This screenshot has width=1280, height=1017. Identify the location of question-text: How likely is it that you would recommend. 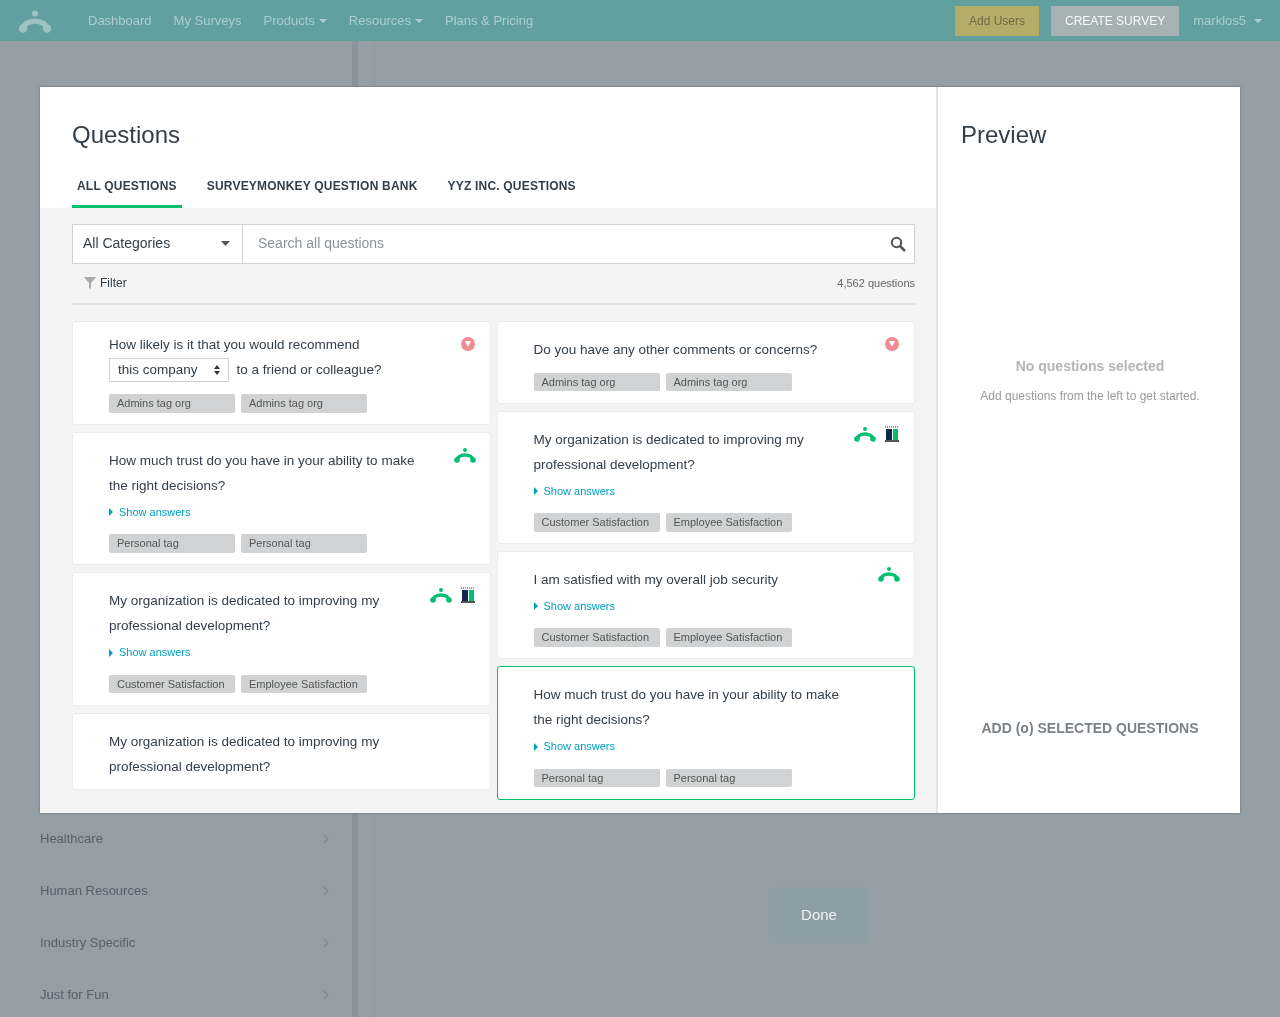
(235, 344).